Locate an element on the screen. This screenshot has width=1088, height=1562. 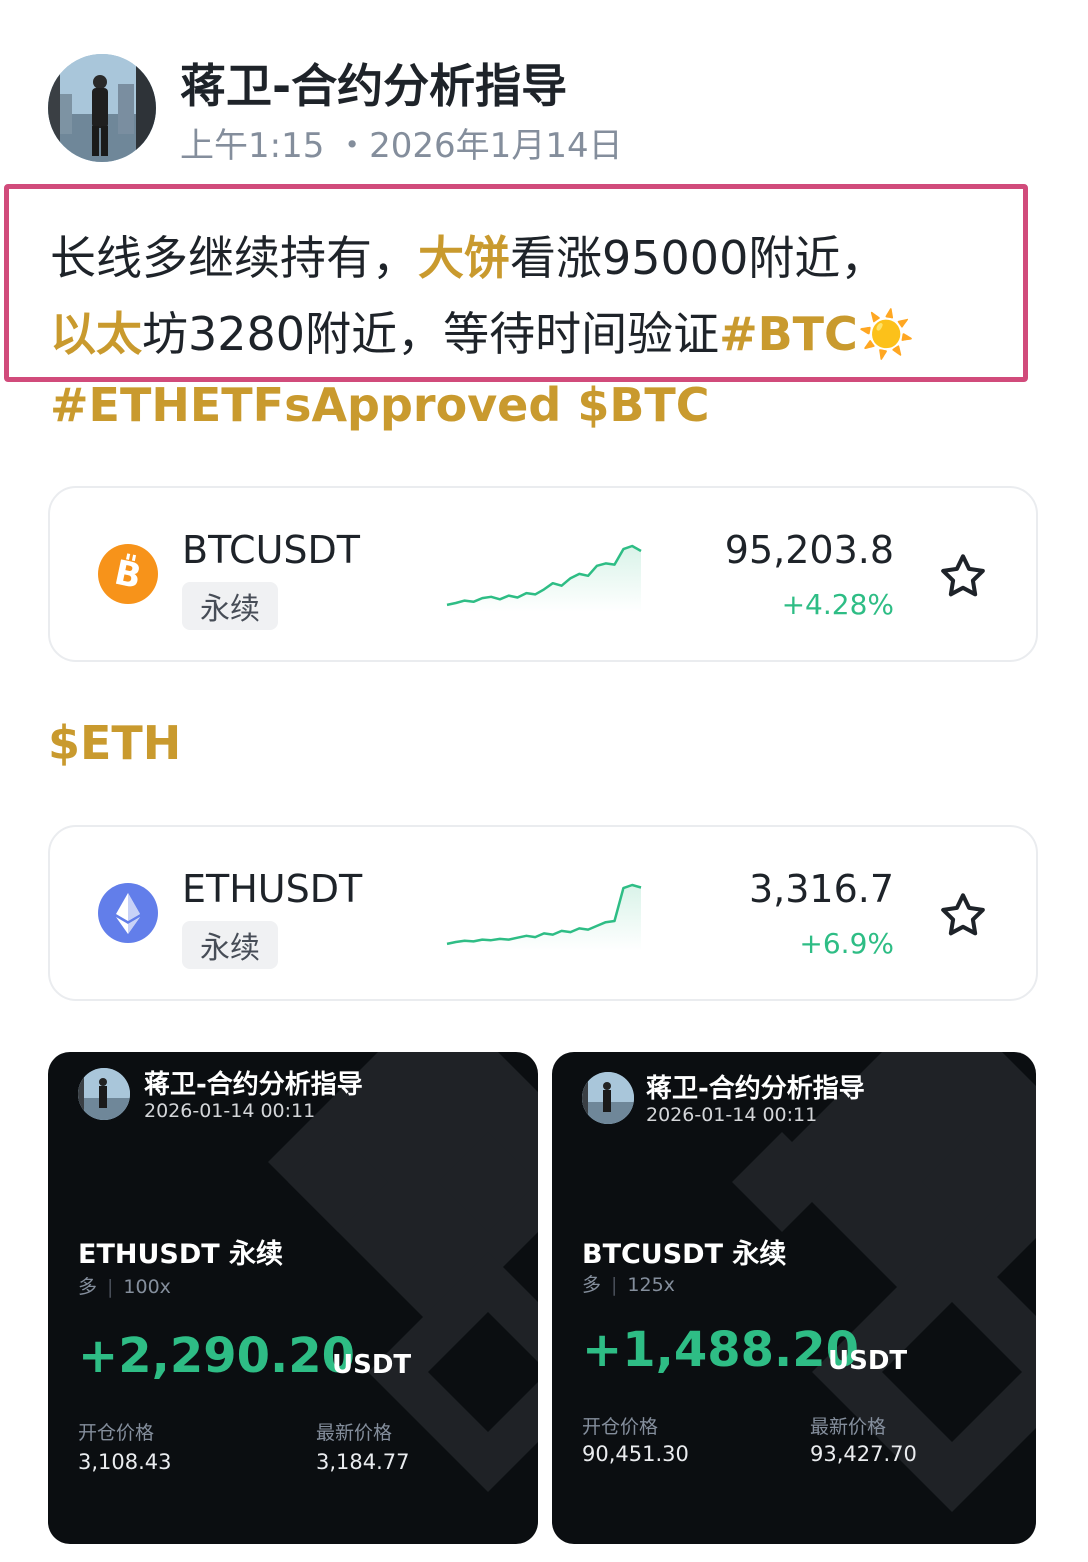
ticker-change: +6.9% is located at coordinates (846, 943).